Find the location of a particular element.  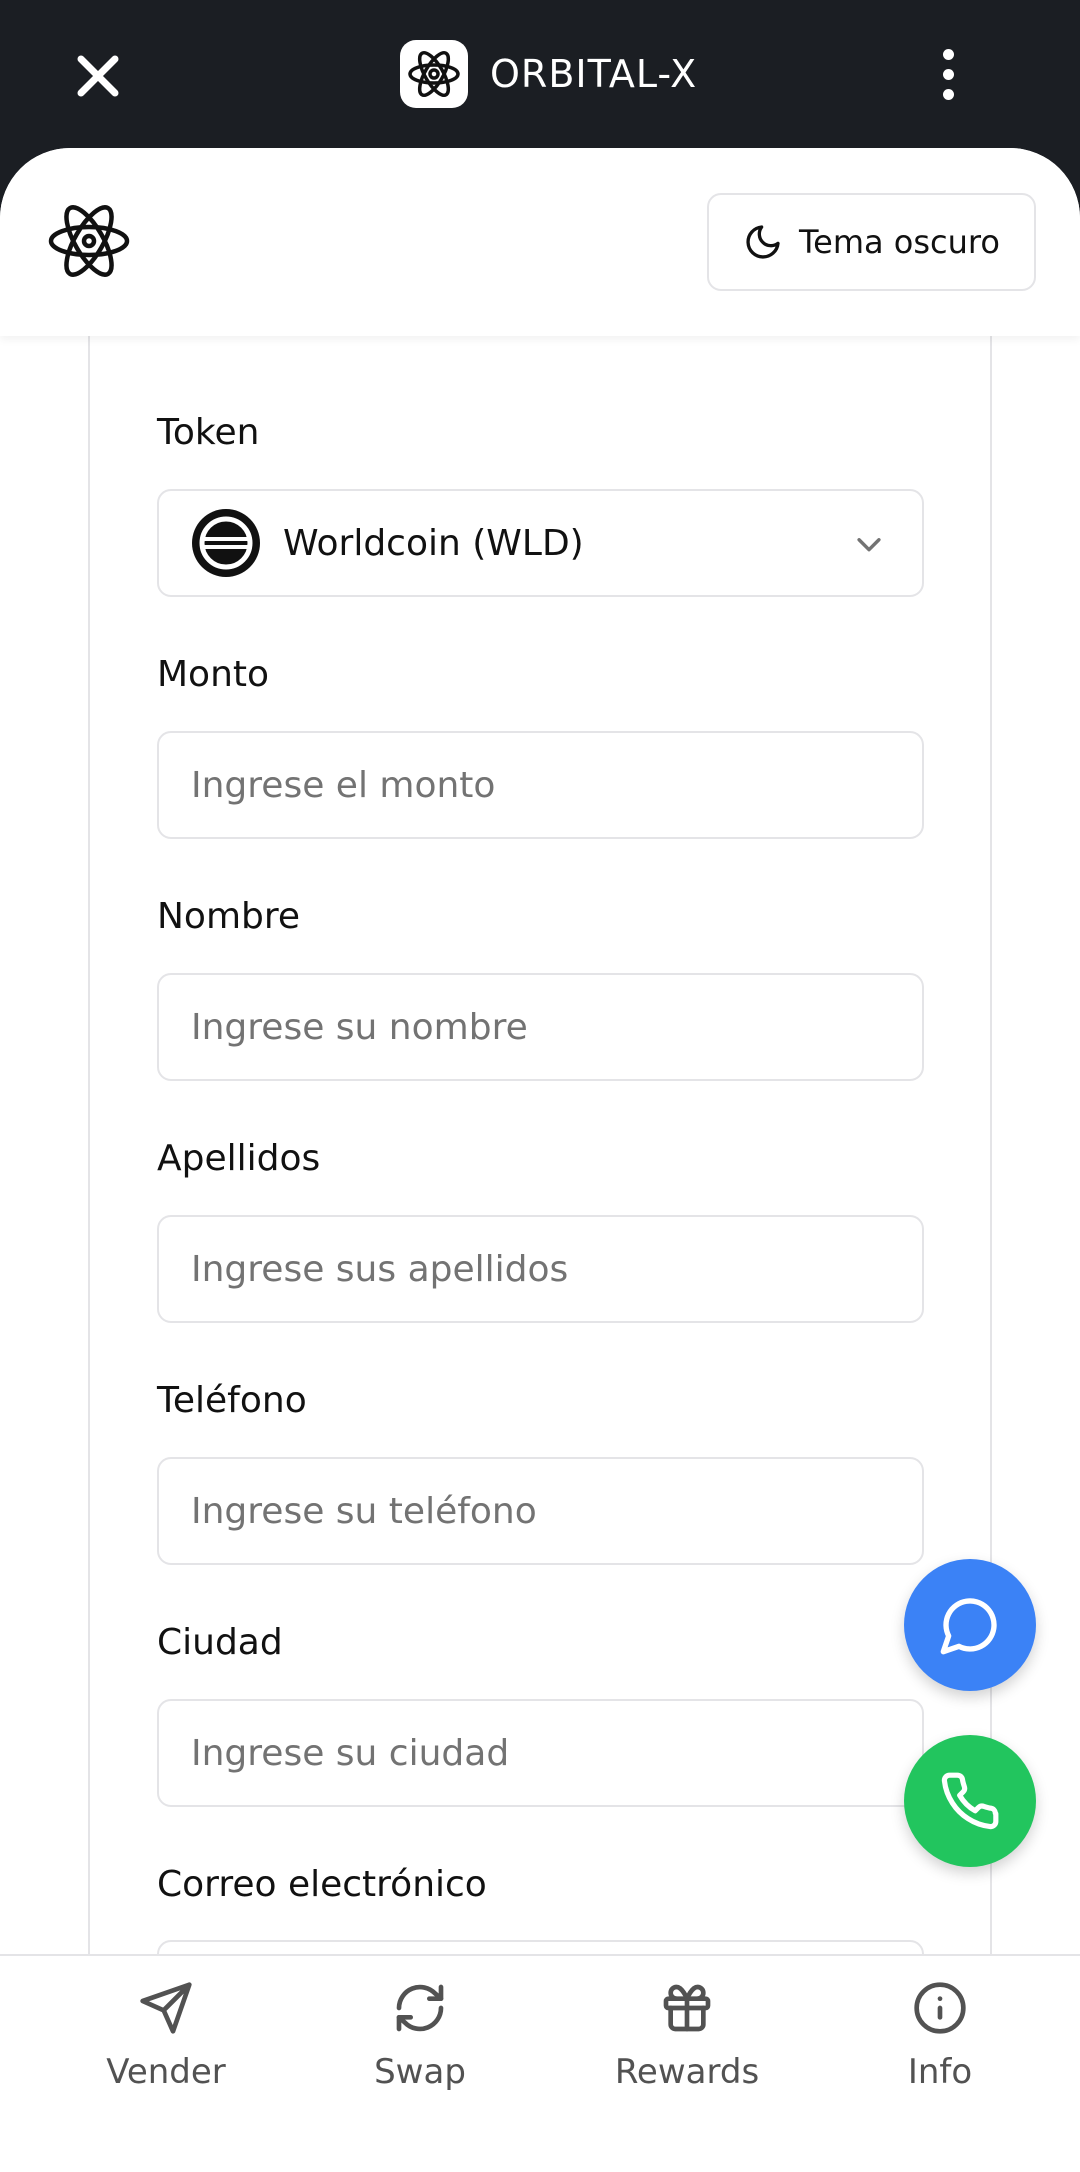

token-select: Worldcoin (WLD) is located at coordinates (540, 543).